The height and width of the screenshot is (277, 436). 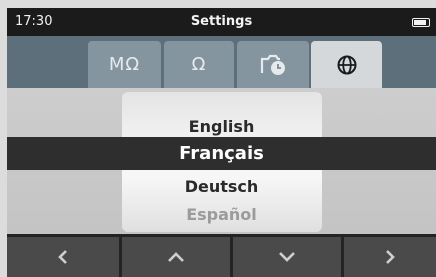 I want to click on timer-card-icon, so click(x=272, y=64).